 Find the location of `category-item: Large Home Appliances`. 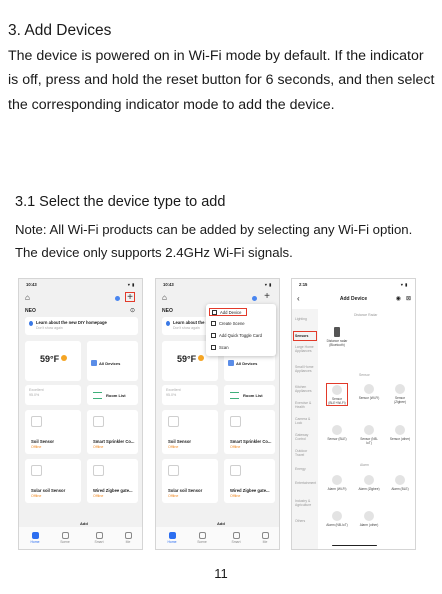

category-item: Large Home Appliances is located at coordinates (306, 349).